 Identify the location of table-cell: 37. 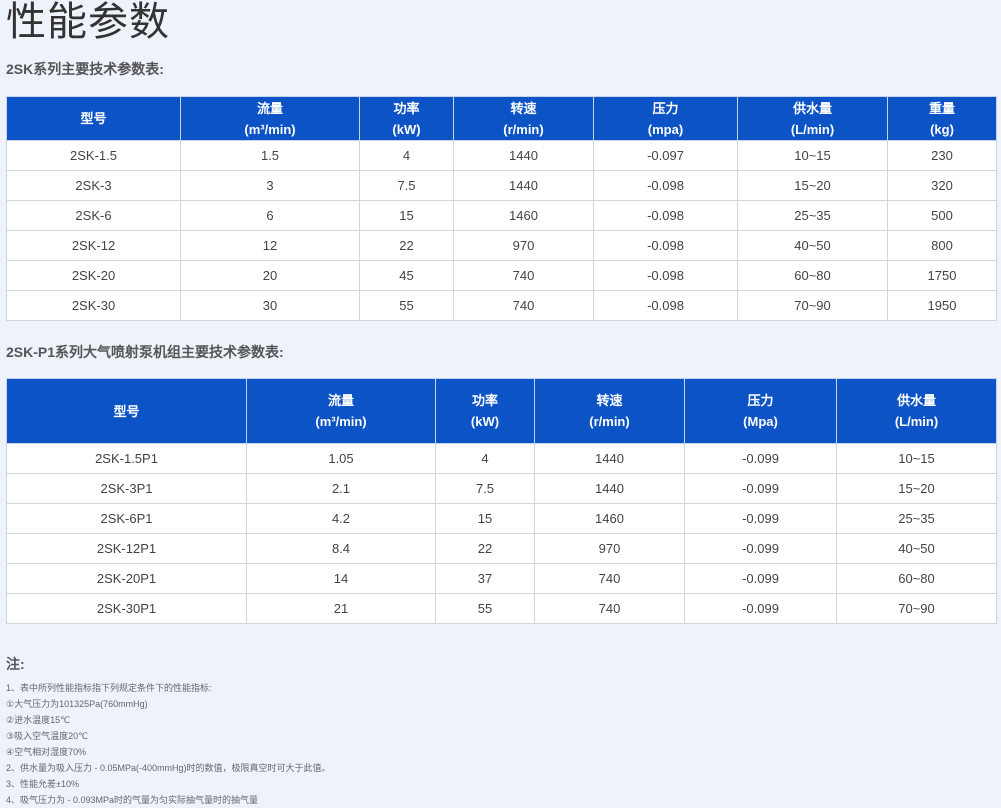
(485, 578).